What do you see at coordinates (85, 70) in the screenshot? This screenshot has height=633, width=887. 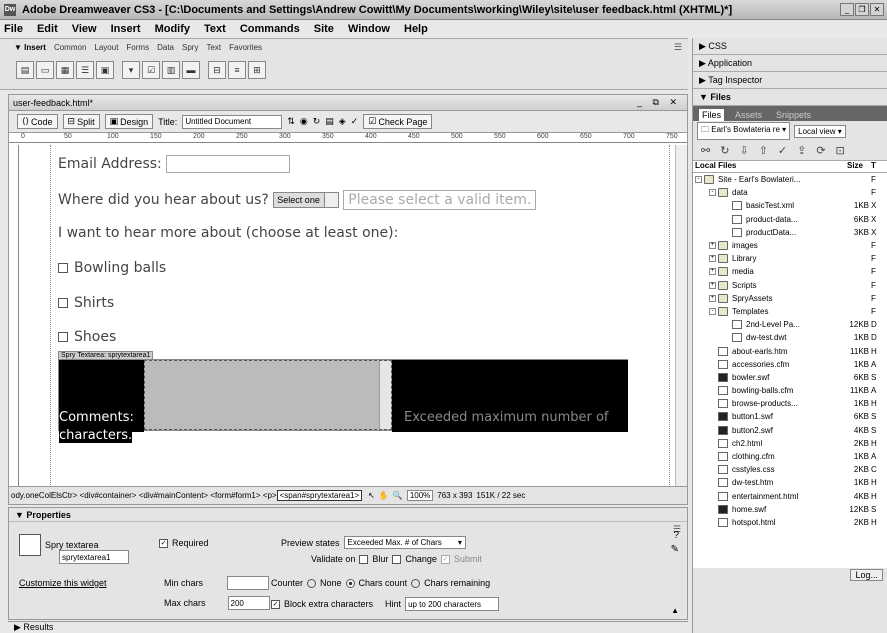 I see `spry-repeat-list-icon: ☰` at bounding box center [85, 70].